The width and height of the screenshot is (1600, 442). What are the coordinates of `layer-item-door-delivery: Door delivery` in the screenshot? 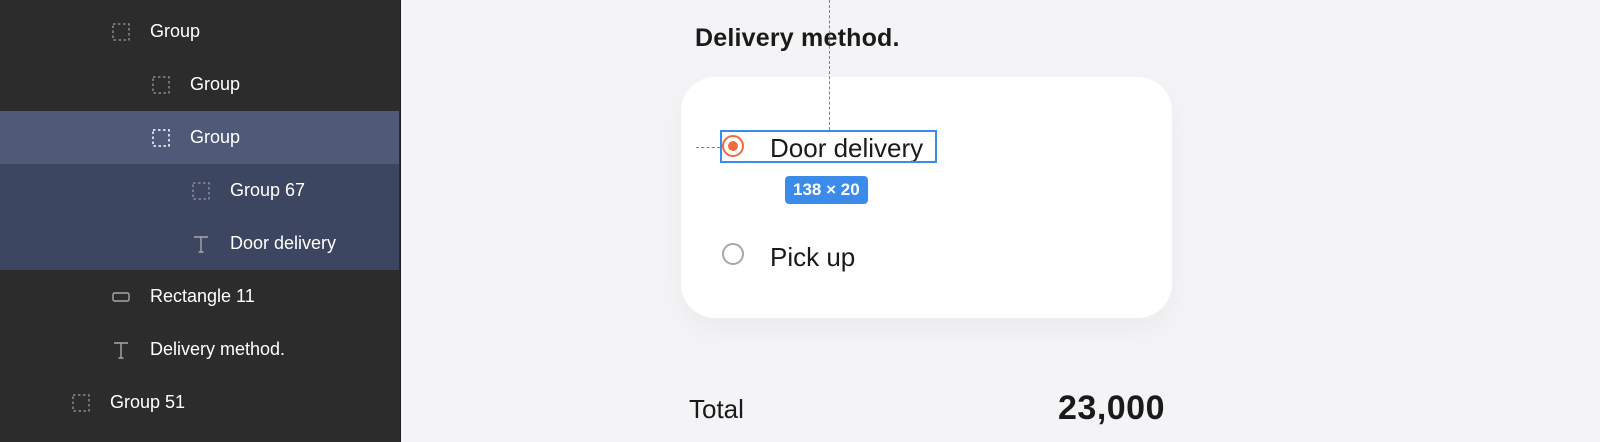 It's located at (199, 243).